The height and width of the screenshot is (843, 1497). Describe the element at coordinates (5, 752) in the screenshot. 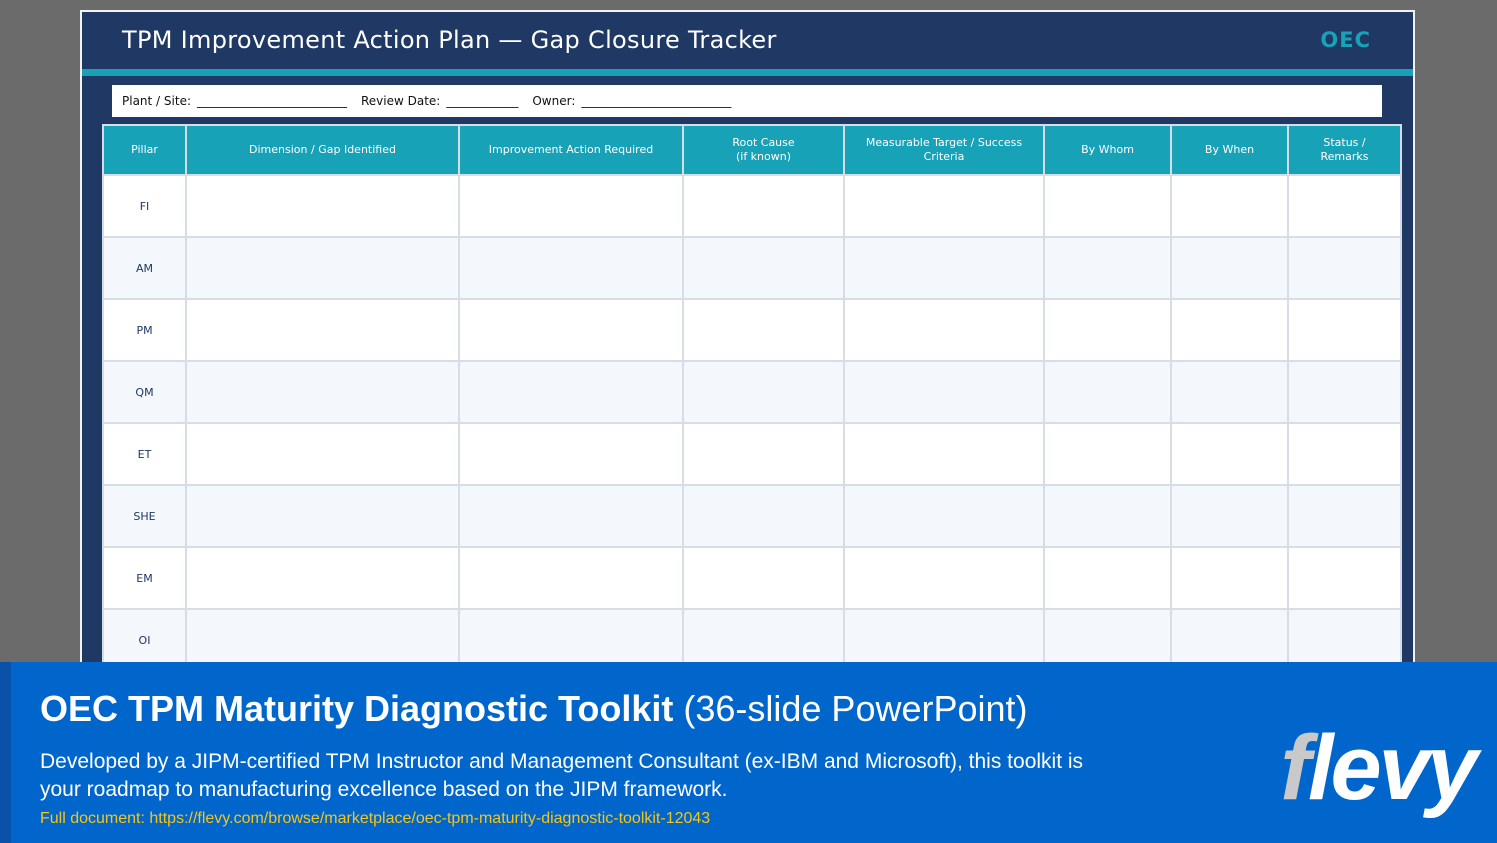

I see `footer-edge` at that location.